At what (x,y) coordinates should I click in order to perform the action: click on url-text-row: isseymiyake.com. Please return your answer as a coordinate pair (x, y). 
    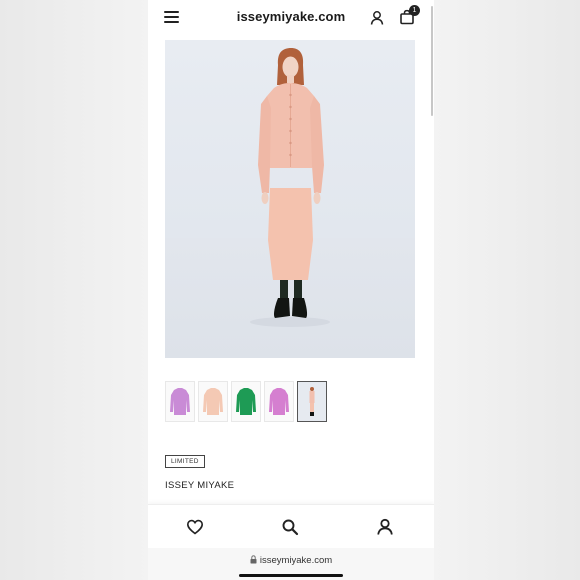
    Looking at the image, I should click on (291, 561).